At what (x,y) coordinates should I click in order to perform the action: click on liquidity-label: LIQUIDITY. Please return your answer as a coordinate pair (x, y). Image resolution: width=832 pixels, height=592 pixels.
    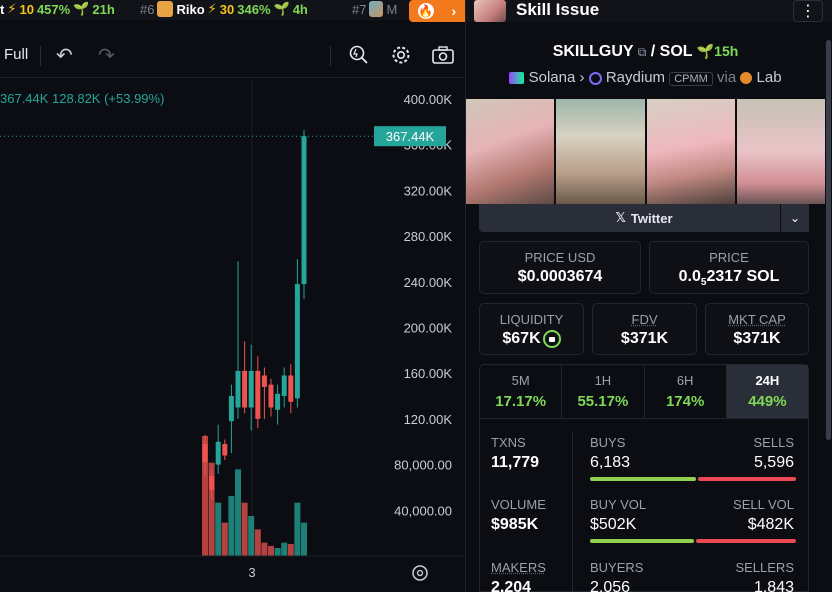
    Looking at the image, I should click on (531, 319).